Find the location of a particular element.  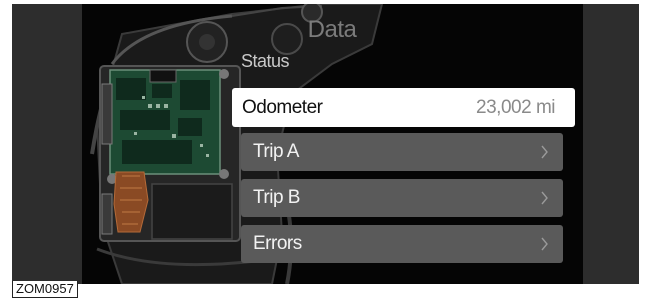

menu-item-label: Trip A is located at coordinates (276, 151).